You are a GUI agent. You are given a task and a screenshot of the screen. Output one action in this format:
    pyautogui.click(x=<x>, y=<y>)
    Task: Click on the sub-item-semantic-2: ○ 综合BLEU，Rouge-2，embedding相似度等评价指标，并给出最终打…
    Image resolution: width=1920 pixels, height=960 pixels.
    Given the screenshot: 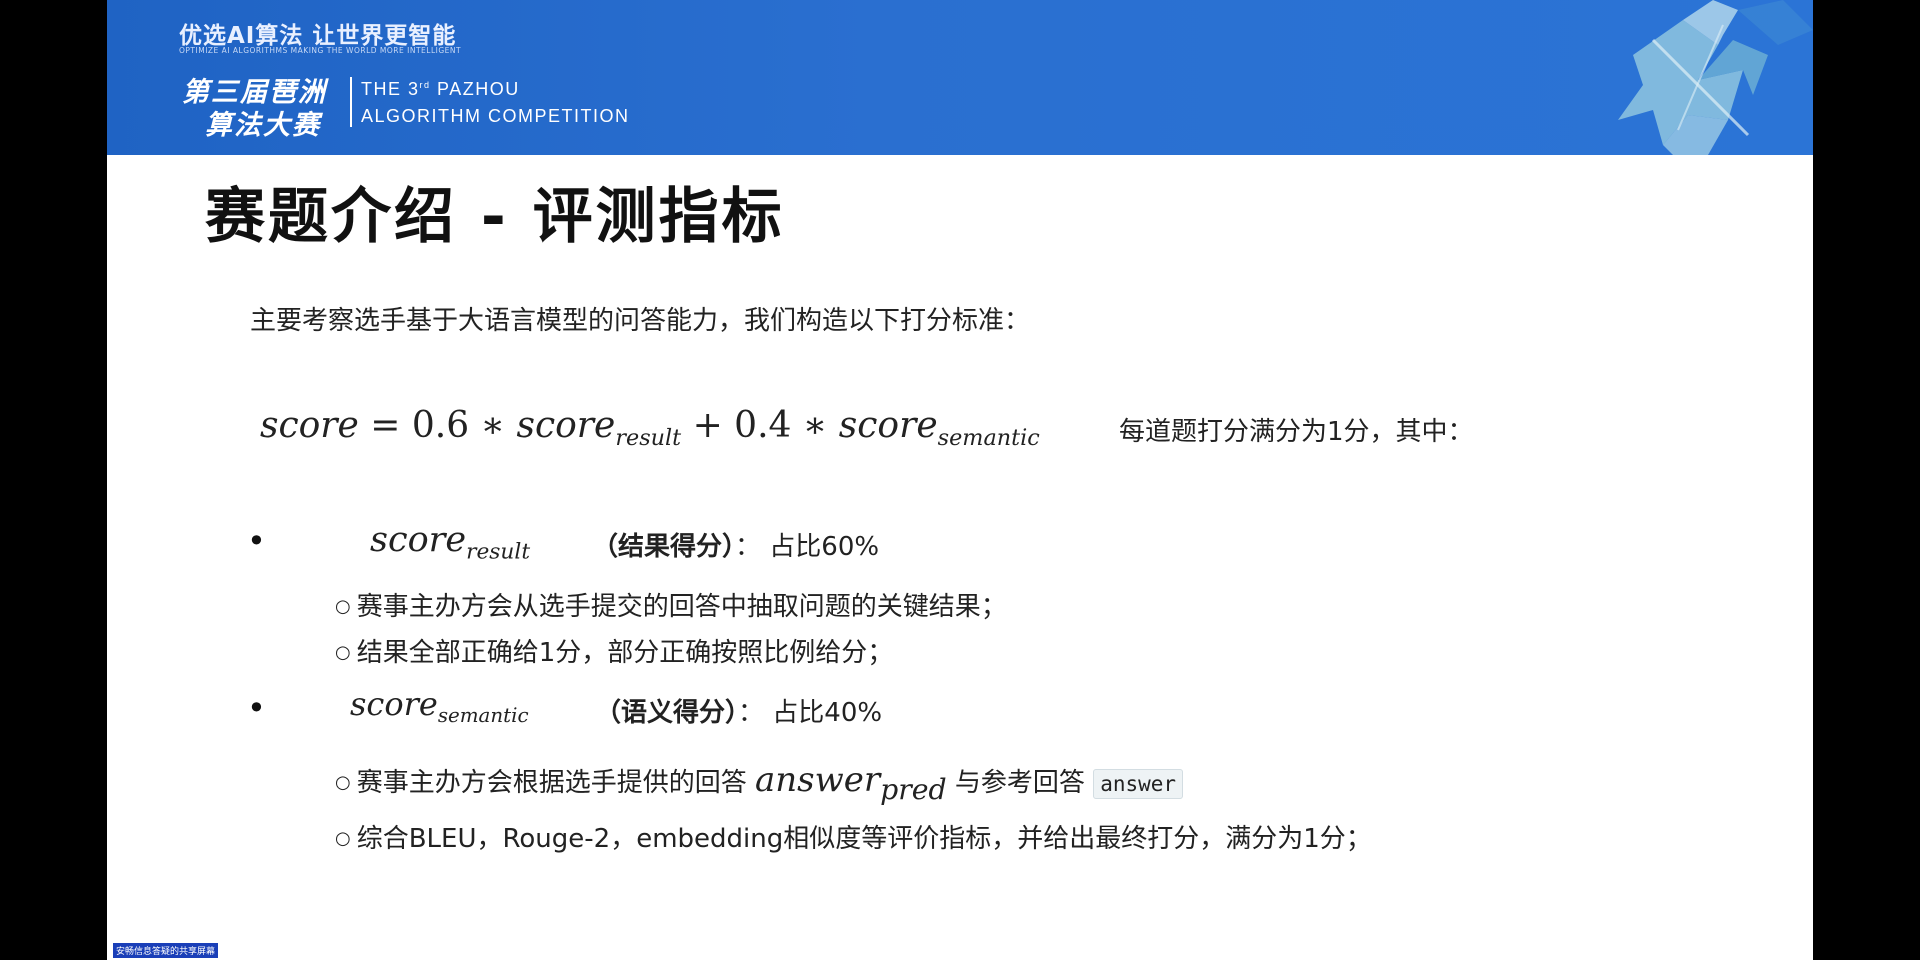 What is the action you would take?
    pyautogui.click(x=853, y=839)
    